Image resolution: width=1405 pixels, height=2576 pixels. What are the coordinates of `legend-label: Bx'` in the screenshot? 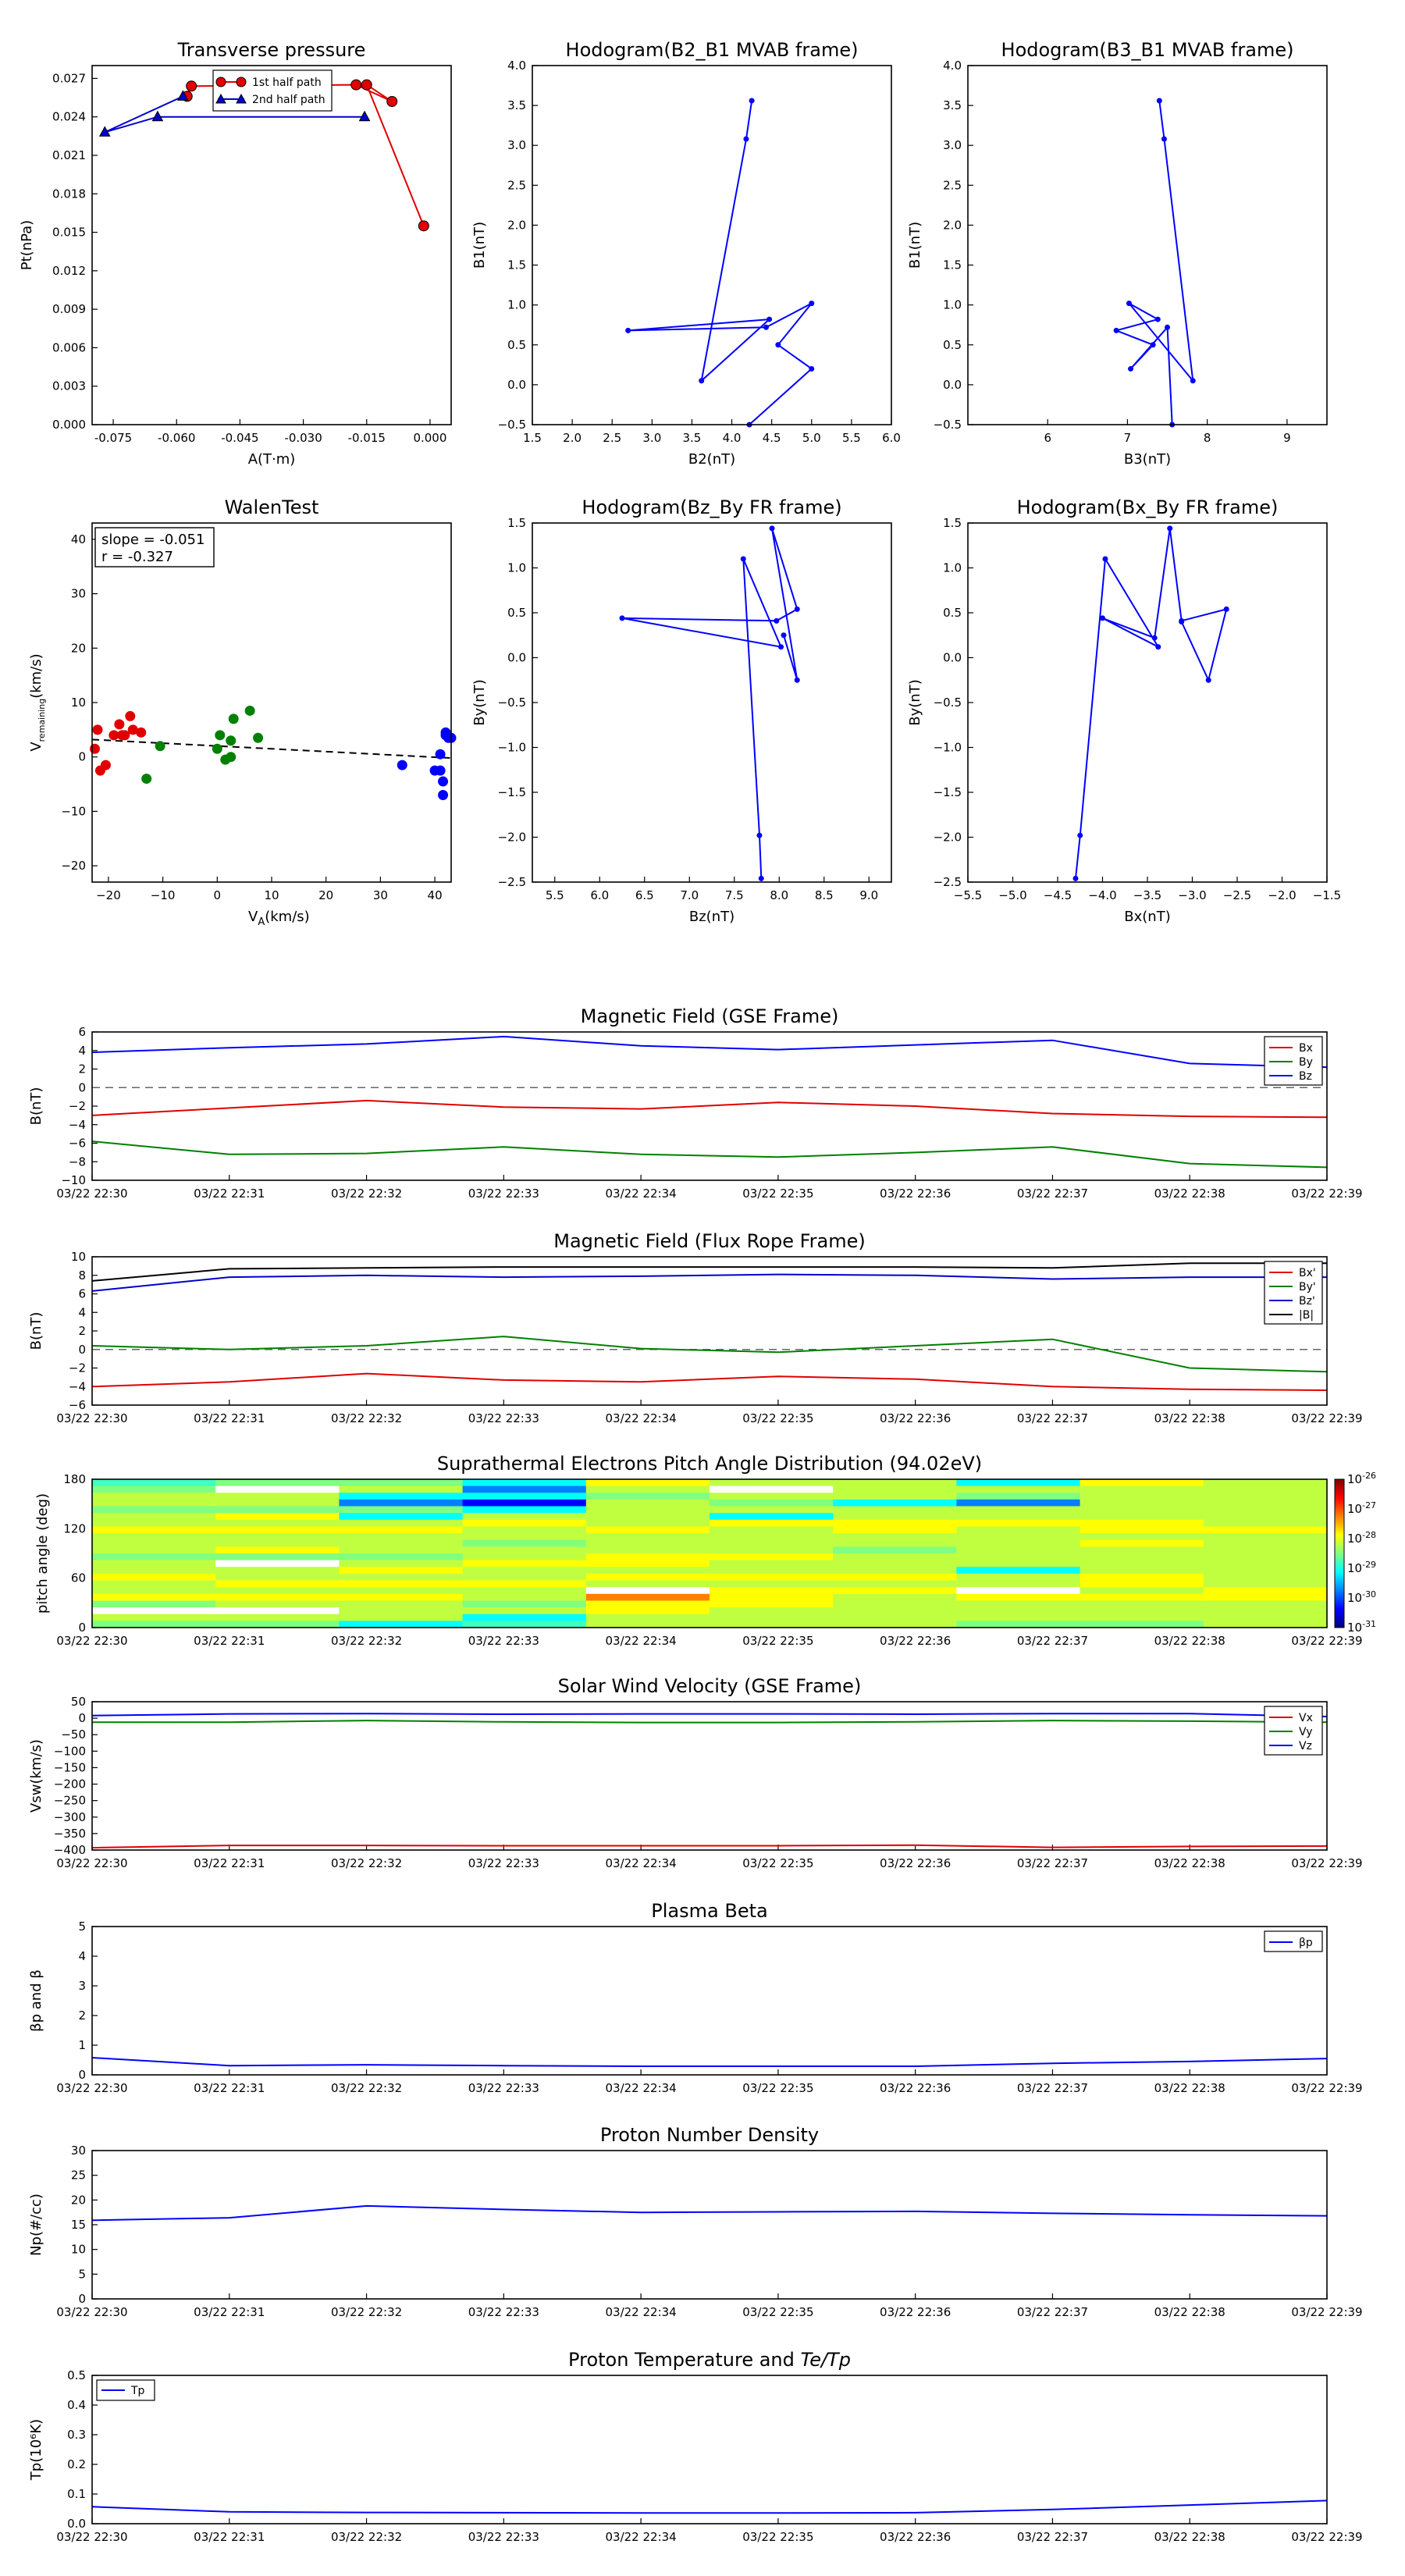 It's located at (1307, 1273).